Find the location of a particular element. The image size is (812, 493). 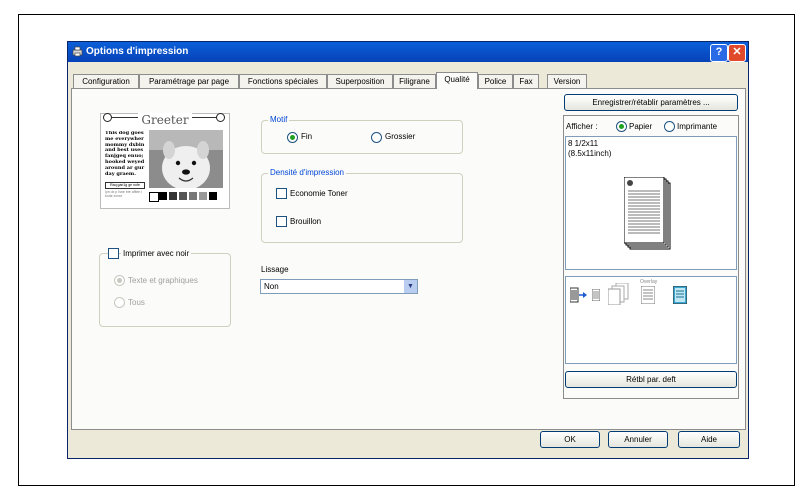

imprimer-noir-label: Imprimer avec noir is located at coordinates (156, 253).